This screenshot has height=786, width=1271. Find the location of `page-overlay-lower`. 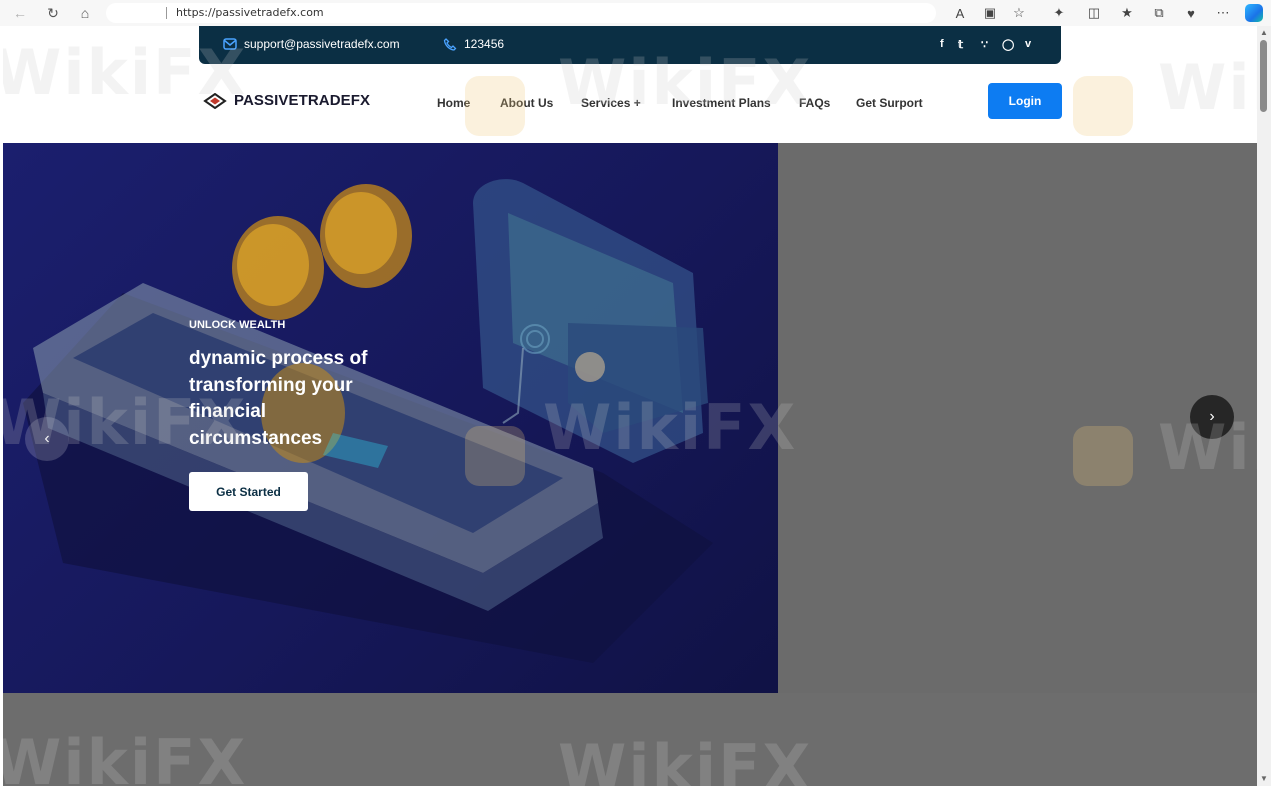

page-overlay-lower is located at coordinates (630, 739).